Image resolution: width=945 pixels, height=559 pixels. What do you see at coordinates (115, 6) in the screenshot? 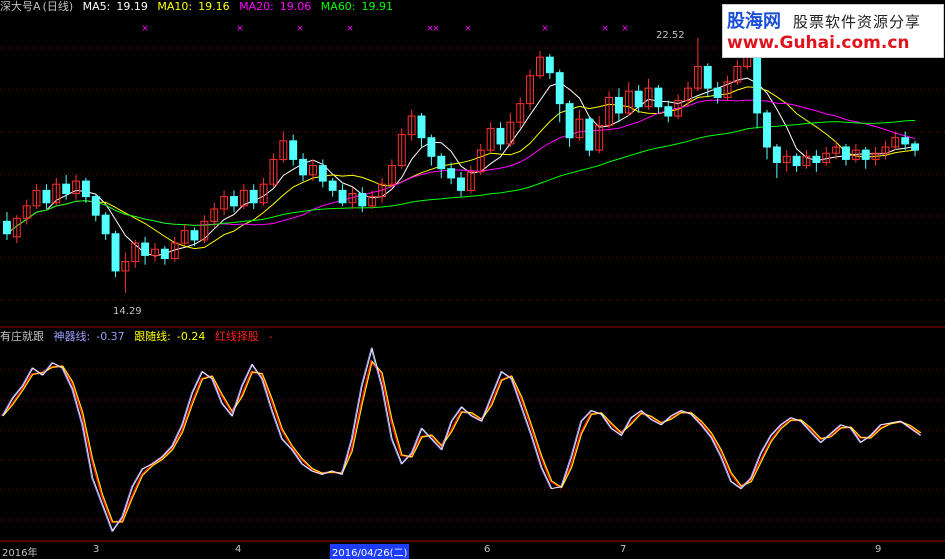
I see `ma5-readout: MA5: 19.19` at bounding box center [115, 6].